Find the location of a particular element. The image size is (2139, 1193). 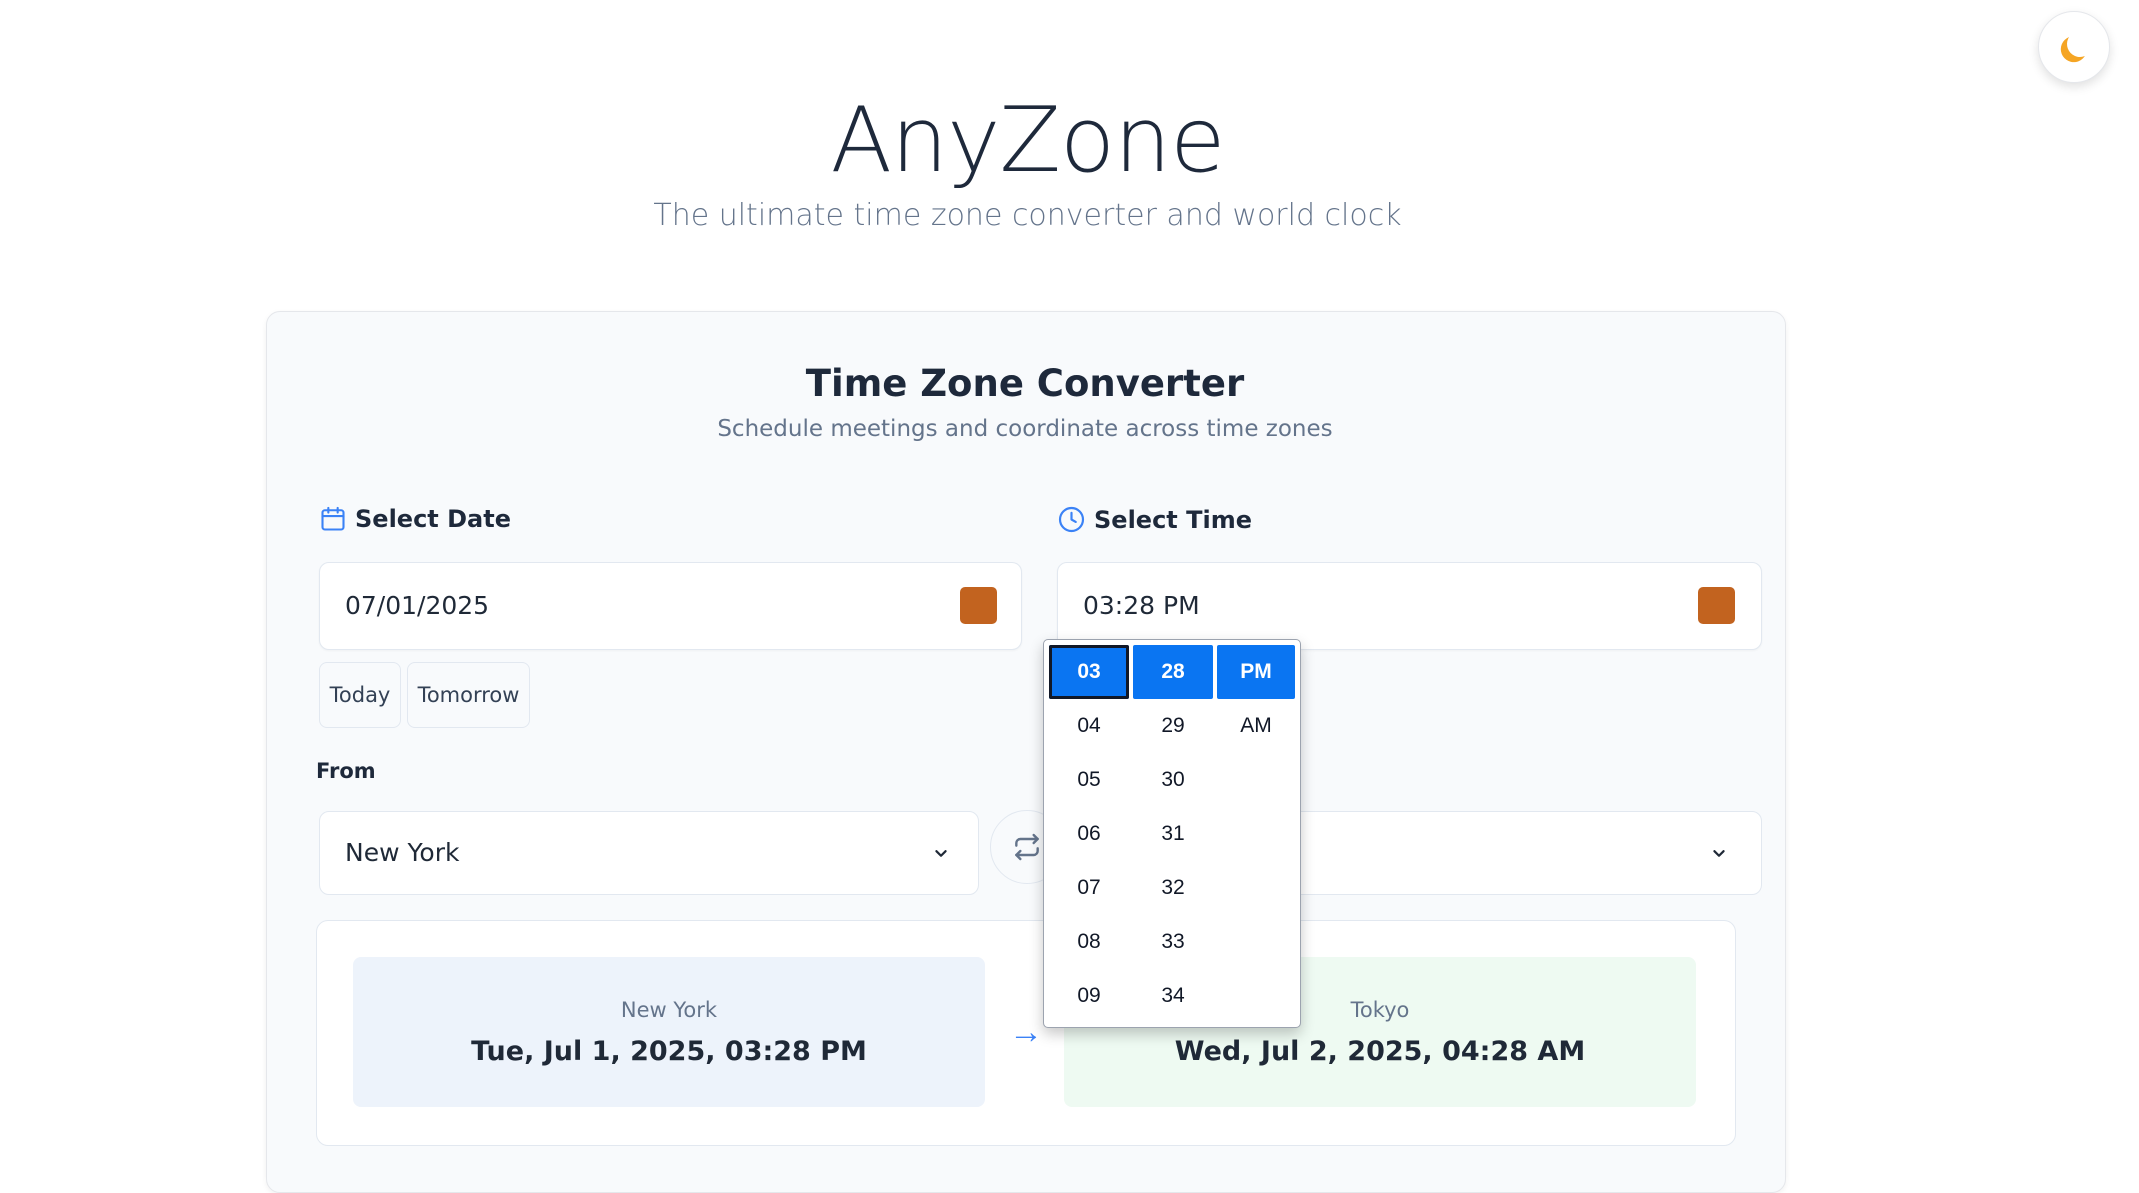

minute-option: 29 is located at coordinates (1173, 726).